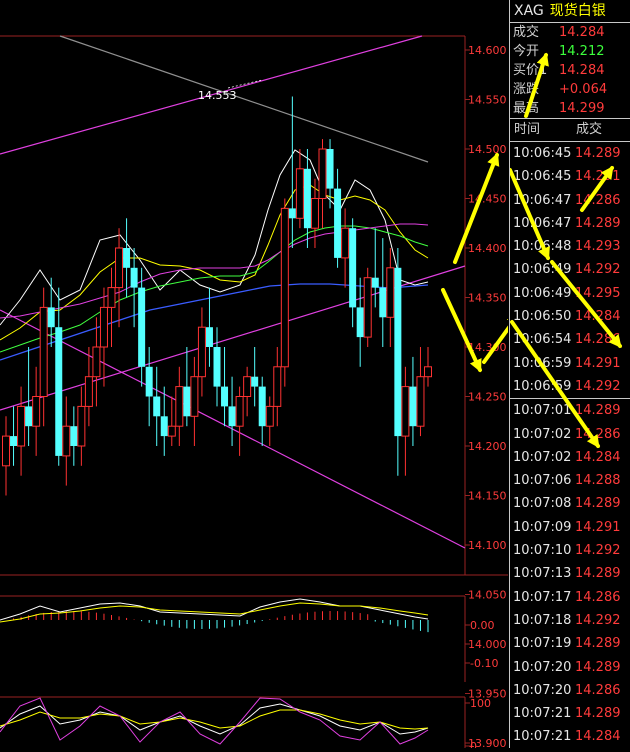 This screenshot has width=630, height=752. I want to click on kdj-k-line, so click(214, 719).